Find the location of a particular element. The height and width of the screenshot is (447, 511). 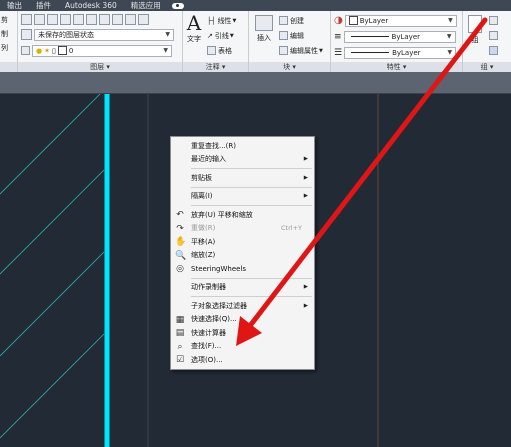

context-menu-item-label: 重复查找...(R) is located at coordinates (214, 145).